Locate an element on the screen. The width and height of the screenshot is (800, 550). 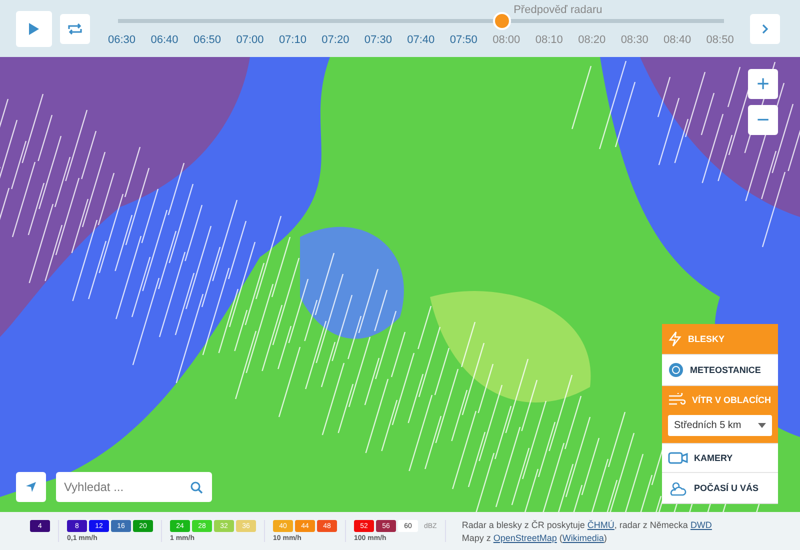
play-button is located at coordinates (34, 28).